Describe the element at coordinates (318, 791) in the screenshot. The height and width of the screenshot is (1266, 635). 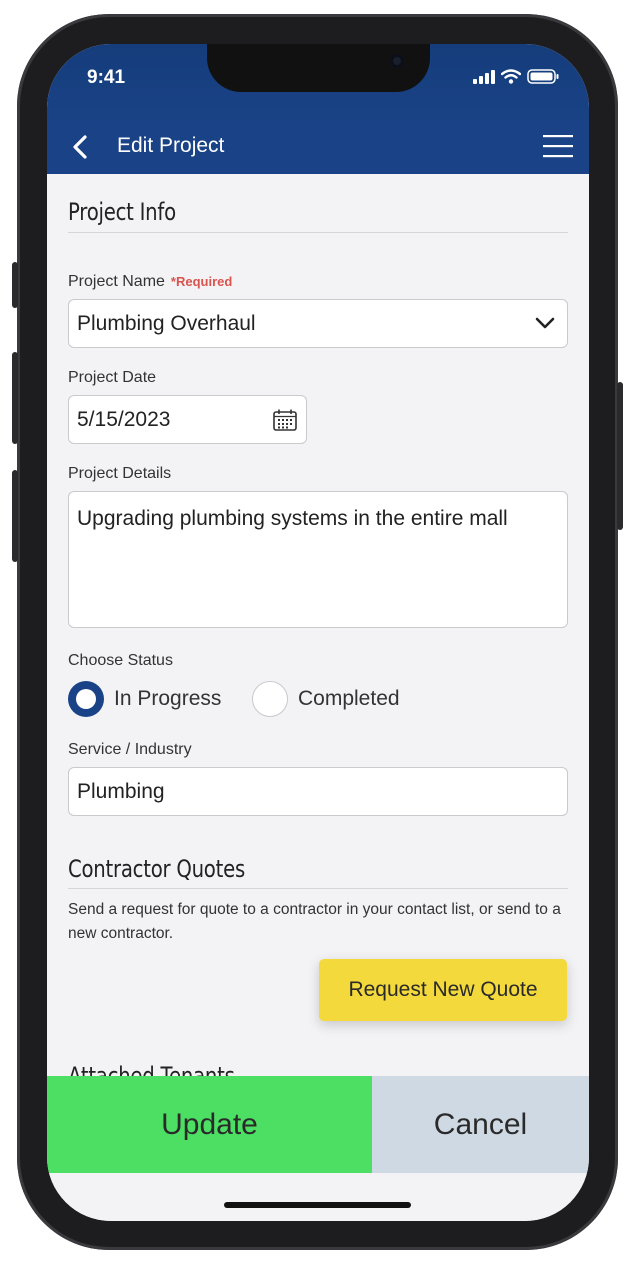
I see `service-industry-field: Plumbing` at that location.